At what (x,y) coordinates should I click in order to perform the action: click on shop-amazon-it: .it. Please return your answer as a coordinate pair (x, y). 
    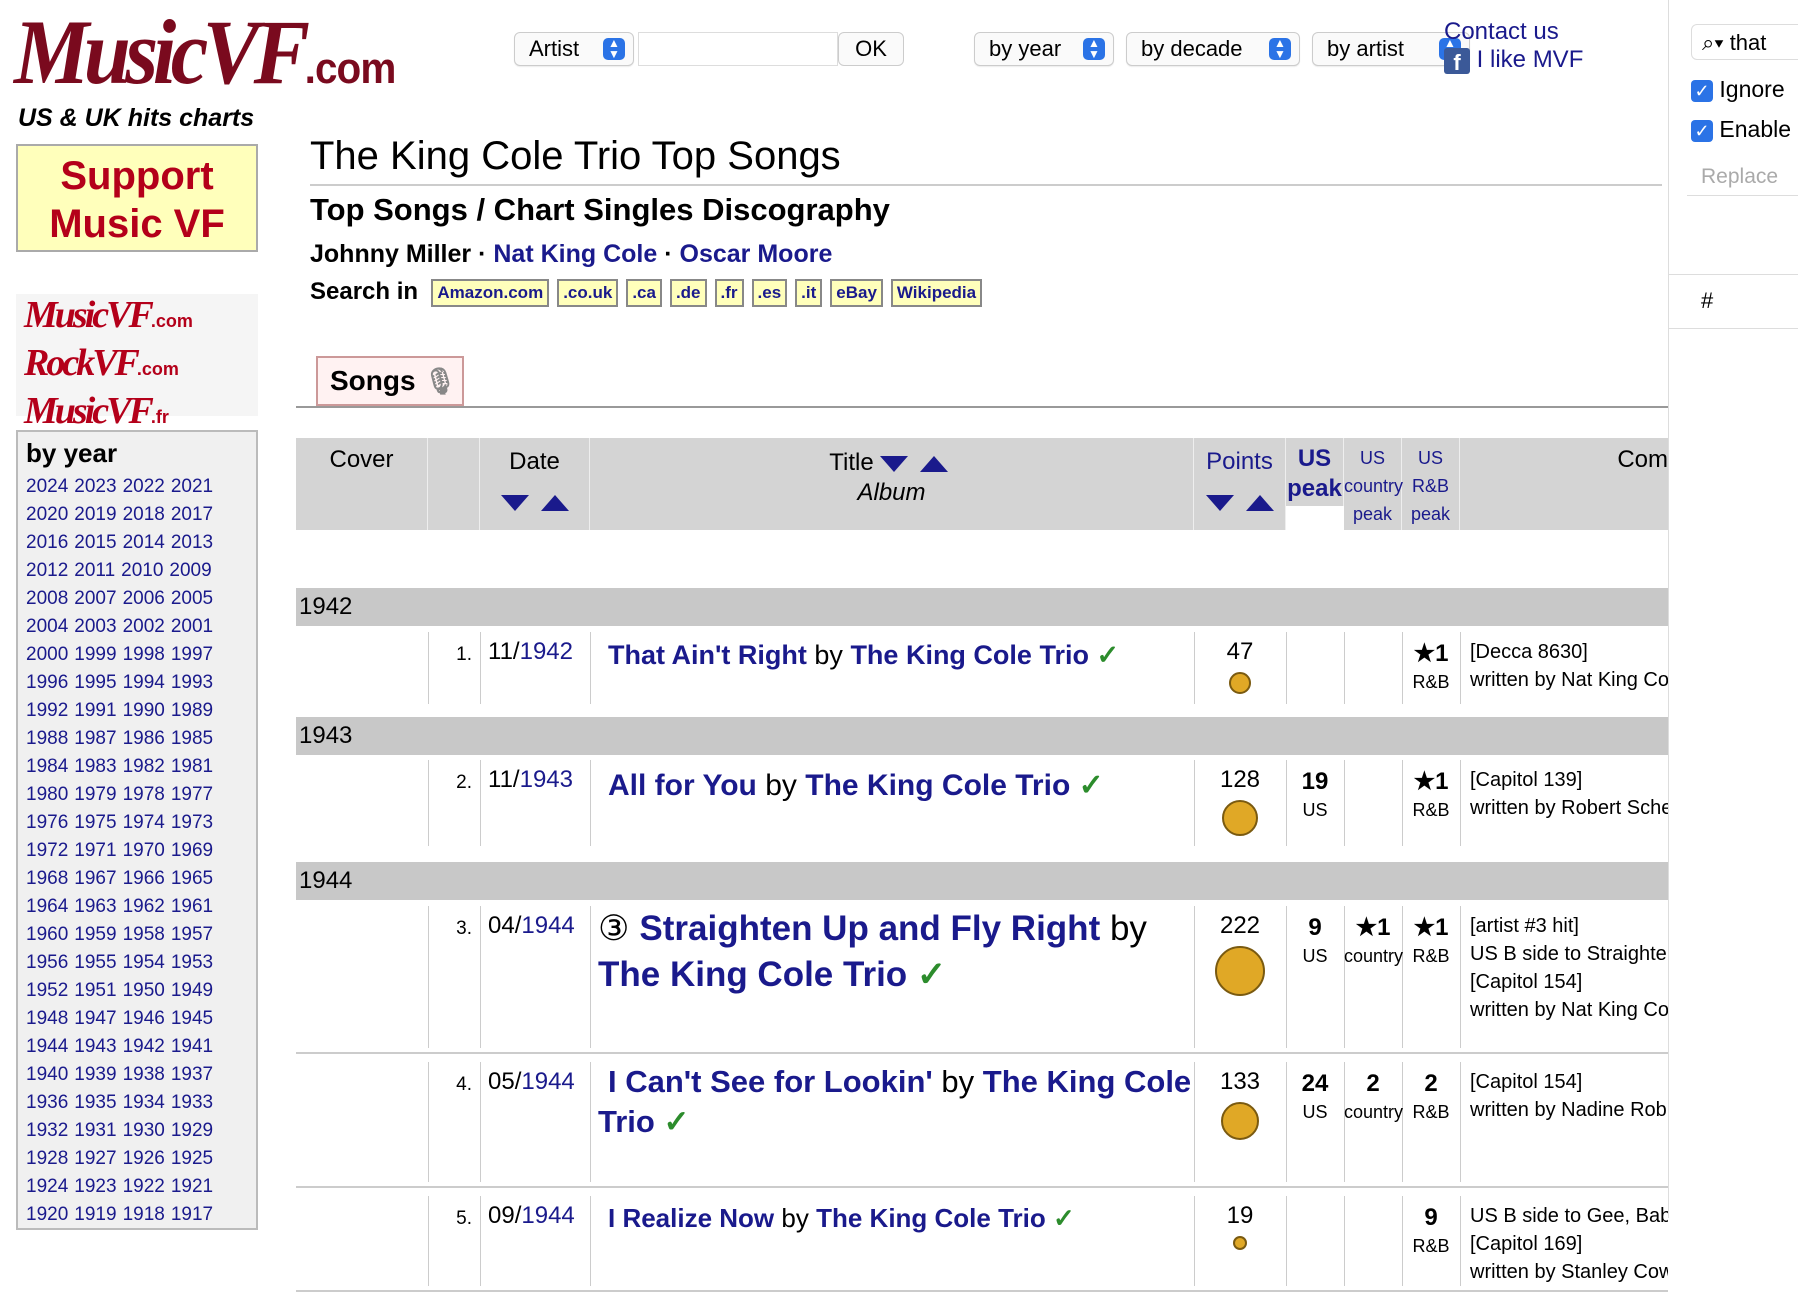
    Looking at the image, I should click on (809, 292).